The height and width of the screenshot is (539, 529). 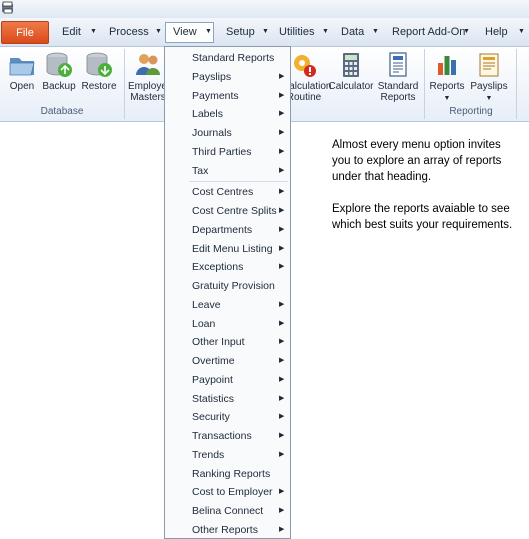 I want to click on menu-item-label: Trends, so click(x=208, y=454).